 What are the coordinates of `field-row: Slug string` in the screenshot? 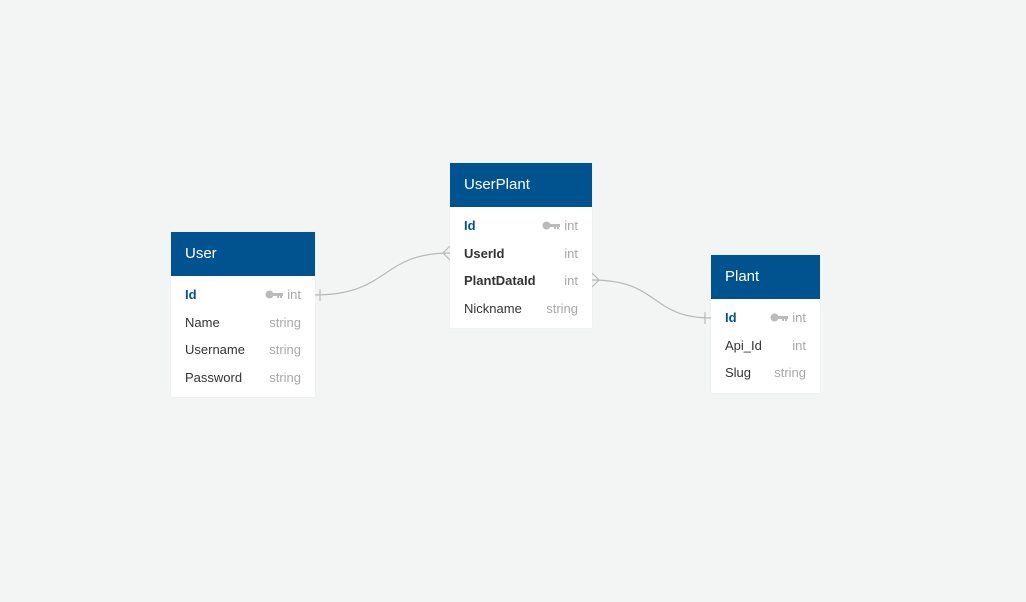 It's located at (765, 373).